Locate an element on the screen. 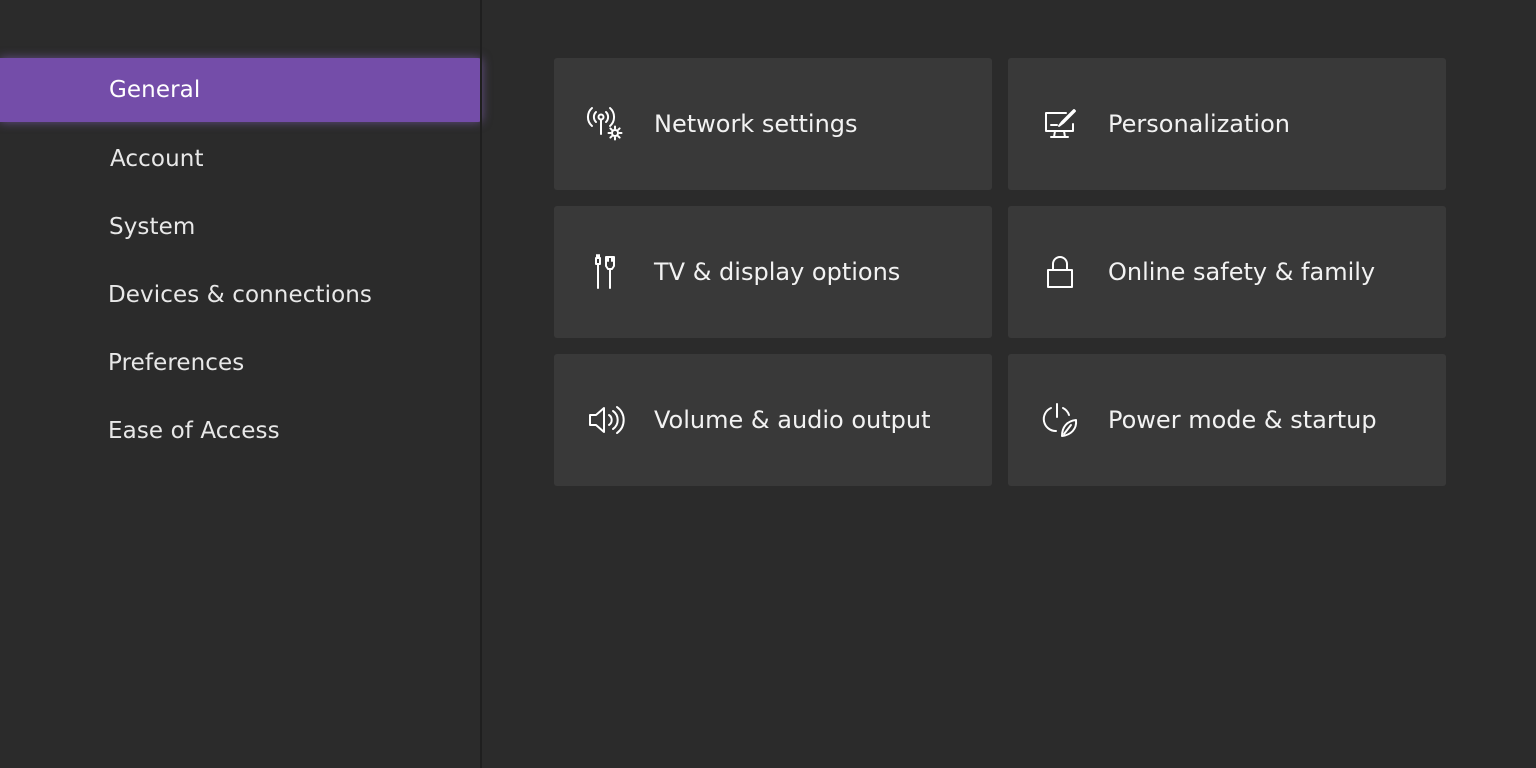  sidebar-item-label: Ease of Access is located at coordinates (194, 431).